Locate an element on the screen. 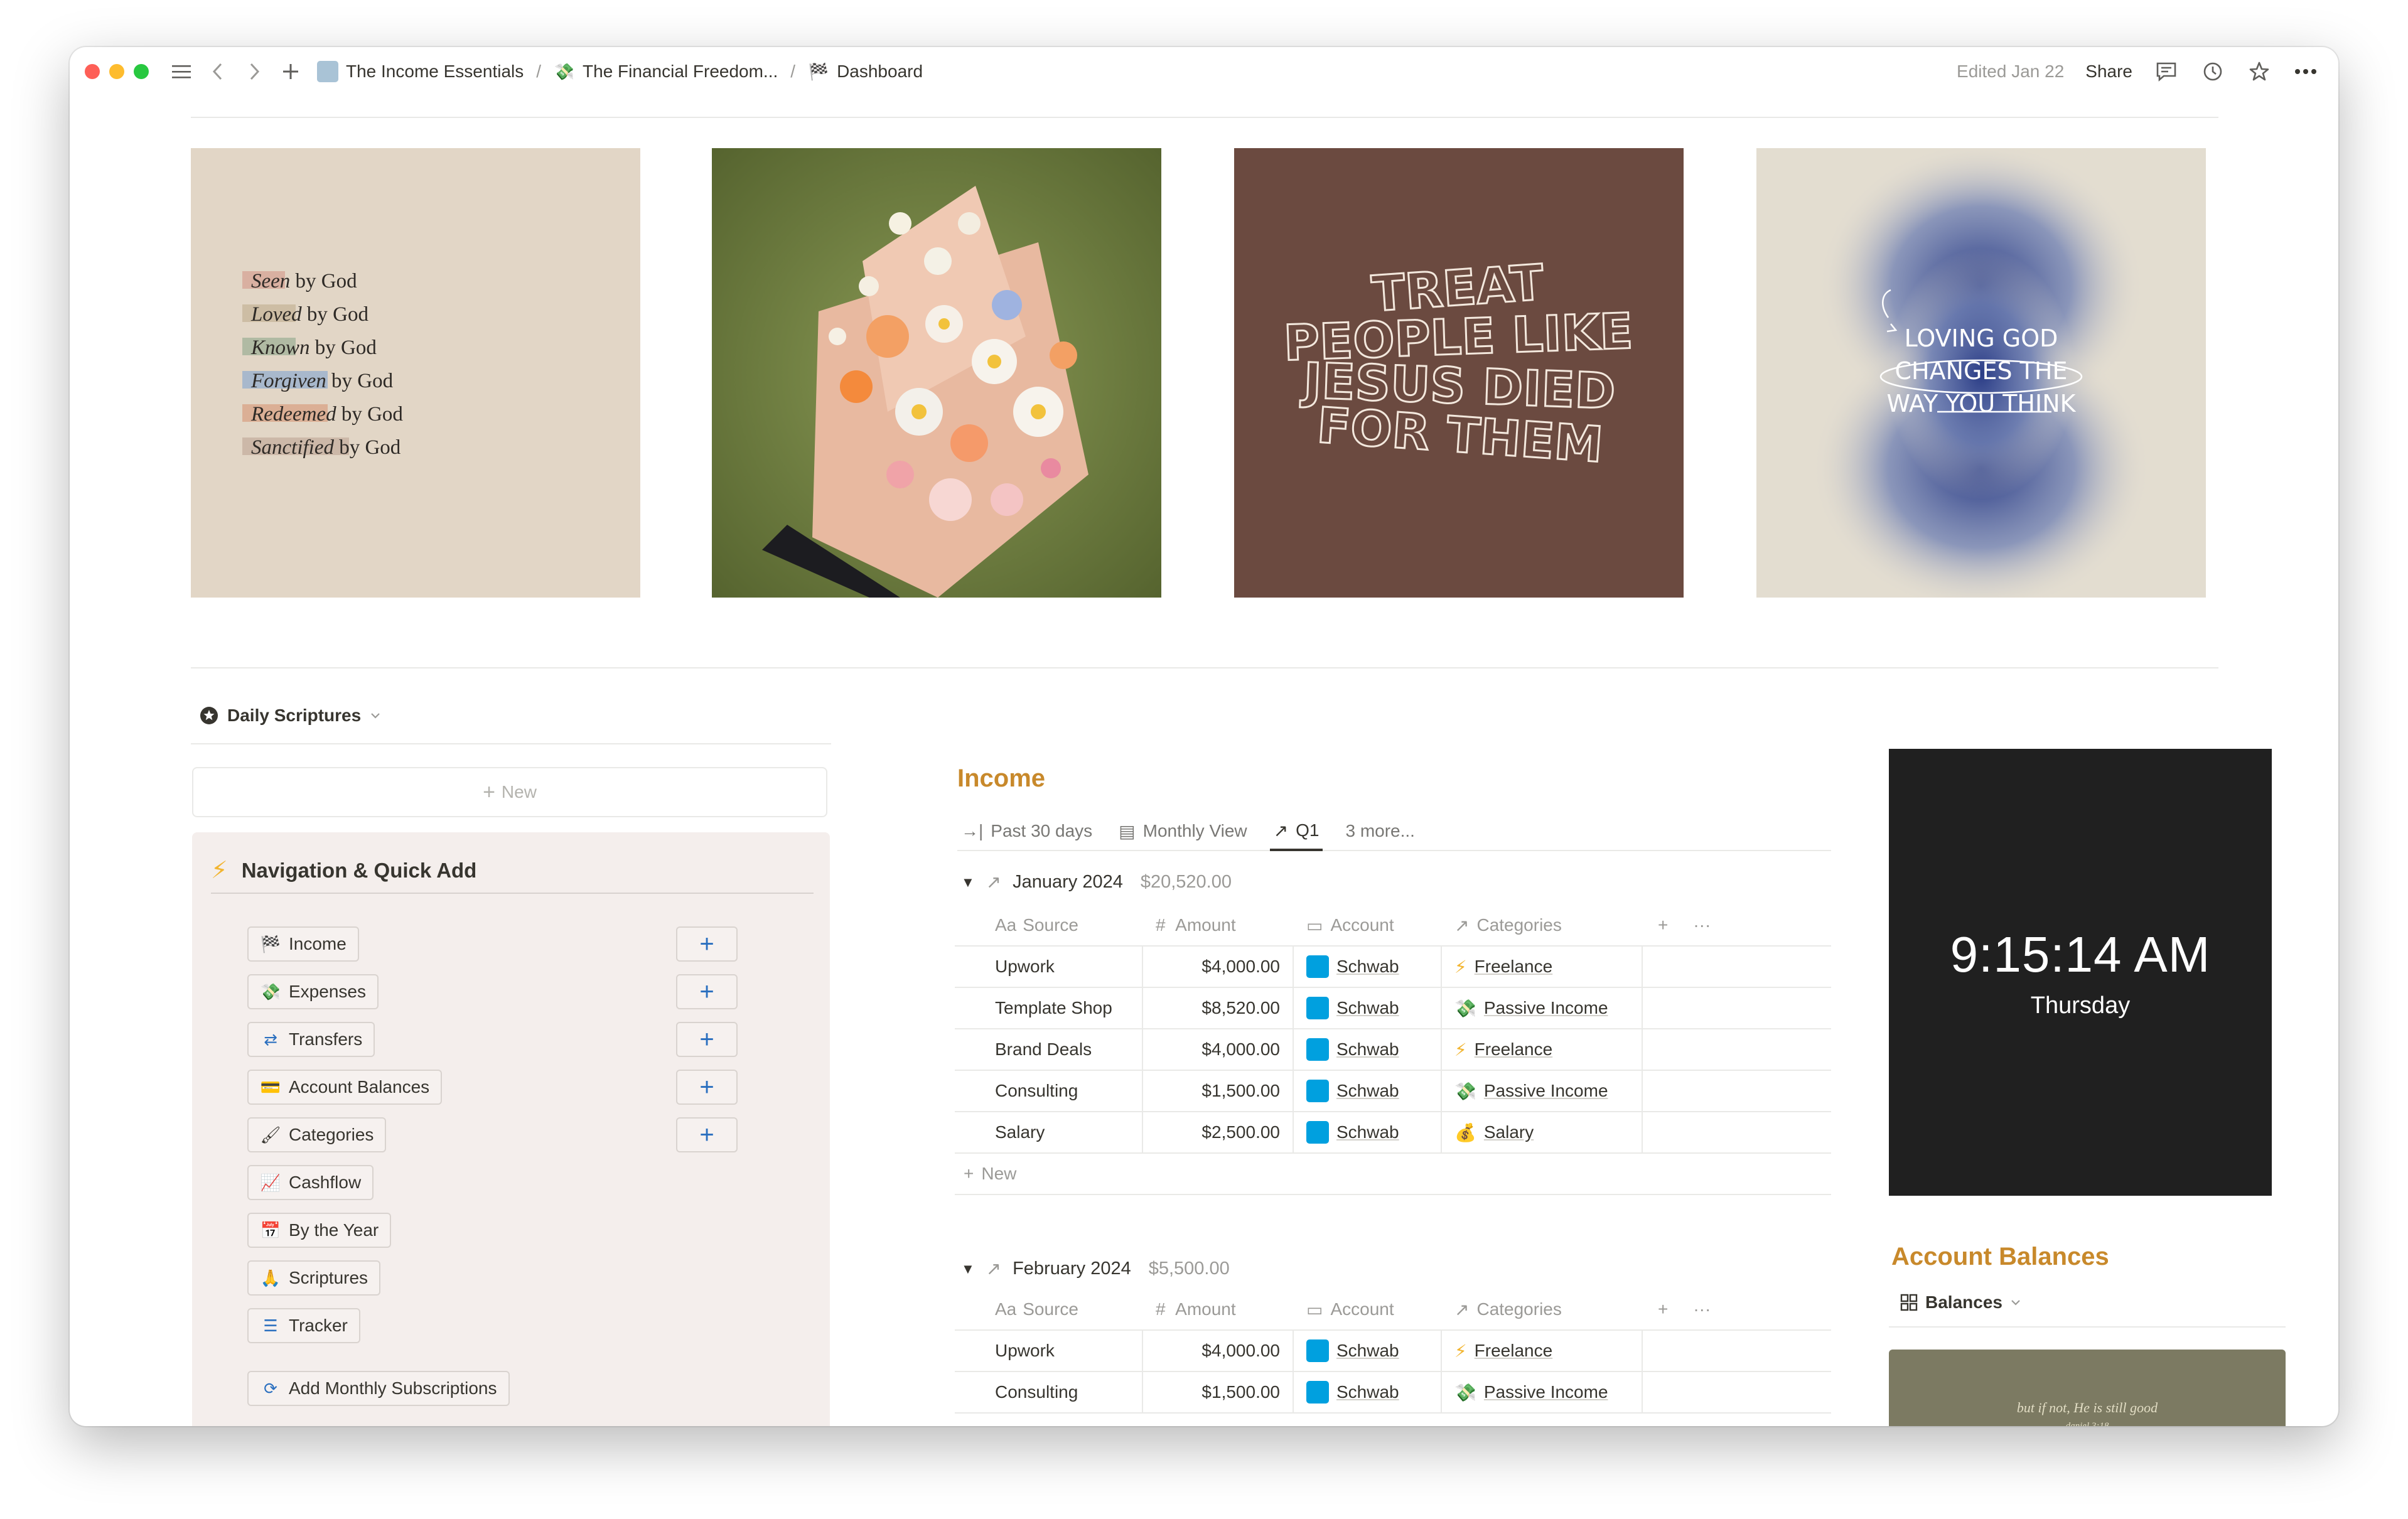 The width and height of the screenshot is (2408, 1519). group-header-february: ▼ ↗ February 2024 $5,500.00 is located at coordinates (1095, 1269).